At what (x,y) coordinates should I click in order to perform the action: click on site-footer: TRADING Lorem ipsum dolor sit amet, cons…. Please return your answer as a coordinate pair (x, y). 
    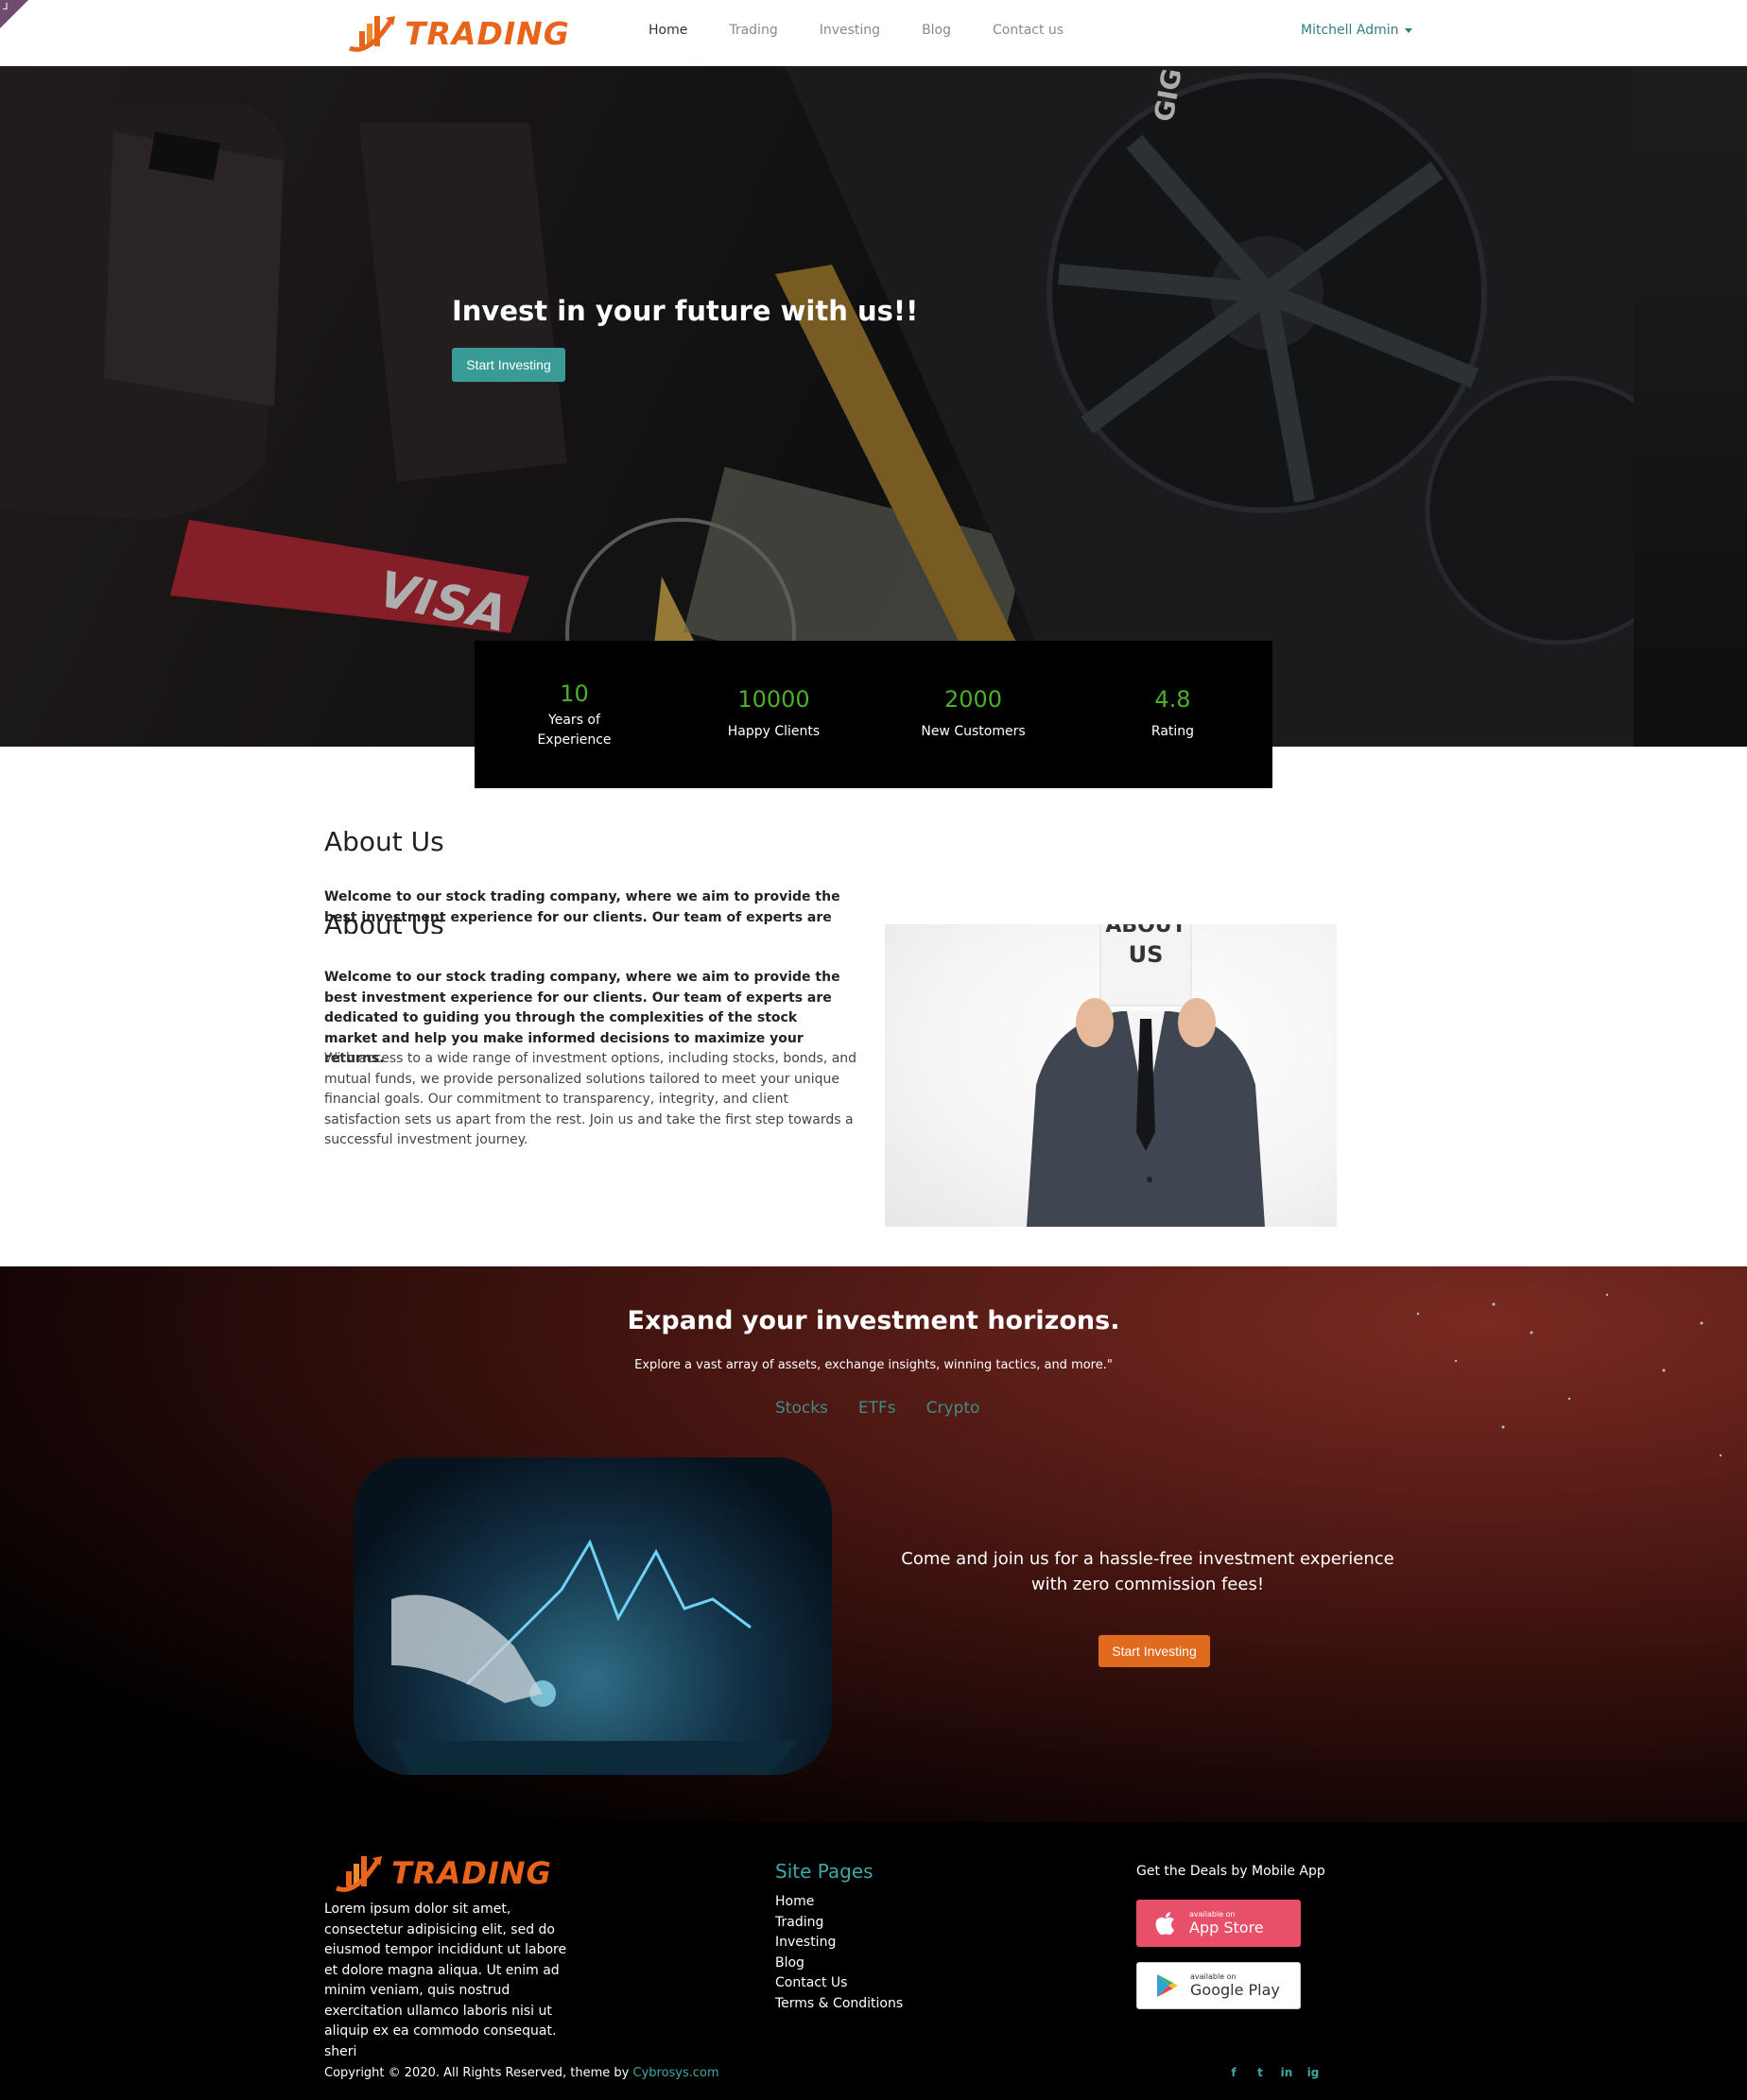
    Looking at the image, I should click on (873, 1961).